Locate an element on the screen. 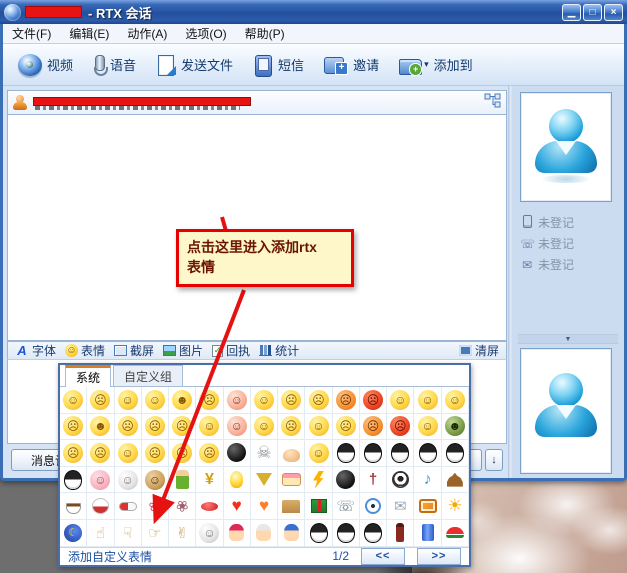  screenshot-button: 截屏 is located at coordinates (134, 350).